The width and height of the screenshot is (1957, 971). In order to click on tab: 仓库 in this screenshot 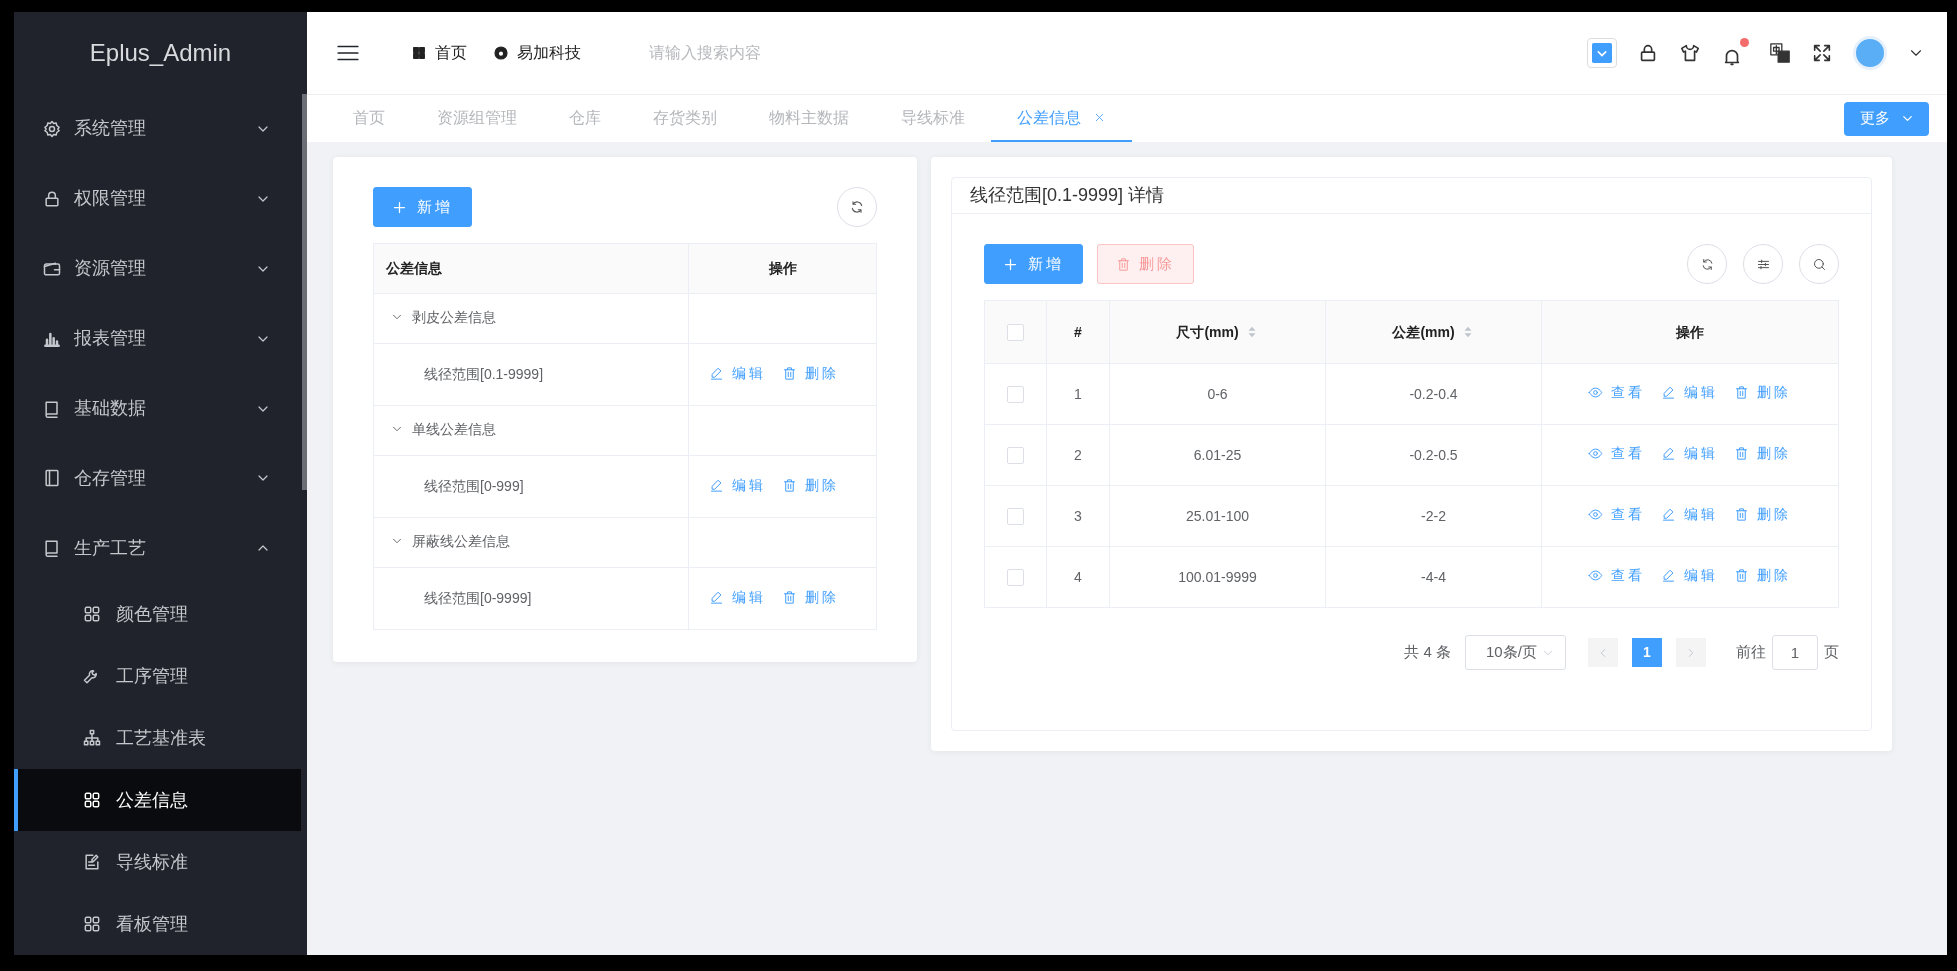, I will do `click(585, 118)`.